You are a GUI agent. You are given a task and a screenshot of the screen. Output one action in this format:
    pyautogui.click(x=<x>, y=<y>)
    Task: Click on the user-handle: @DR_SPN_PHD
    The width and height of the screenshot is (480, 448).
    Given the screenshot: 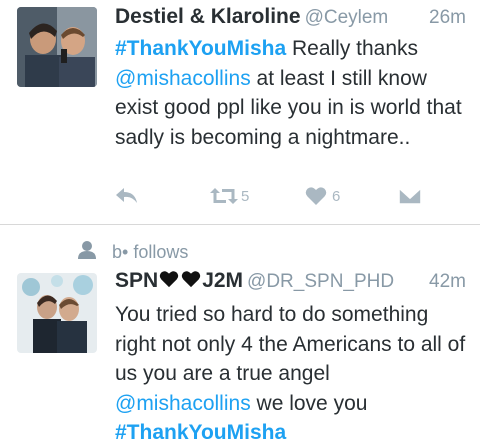 What is the action you would take?
    pyautogui.click(x=320, y=281)
    